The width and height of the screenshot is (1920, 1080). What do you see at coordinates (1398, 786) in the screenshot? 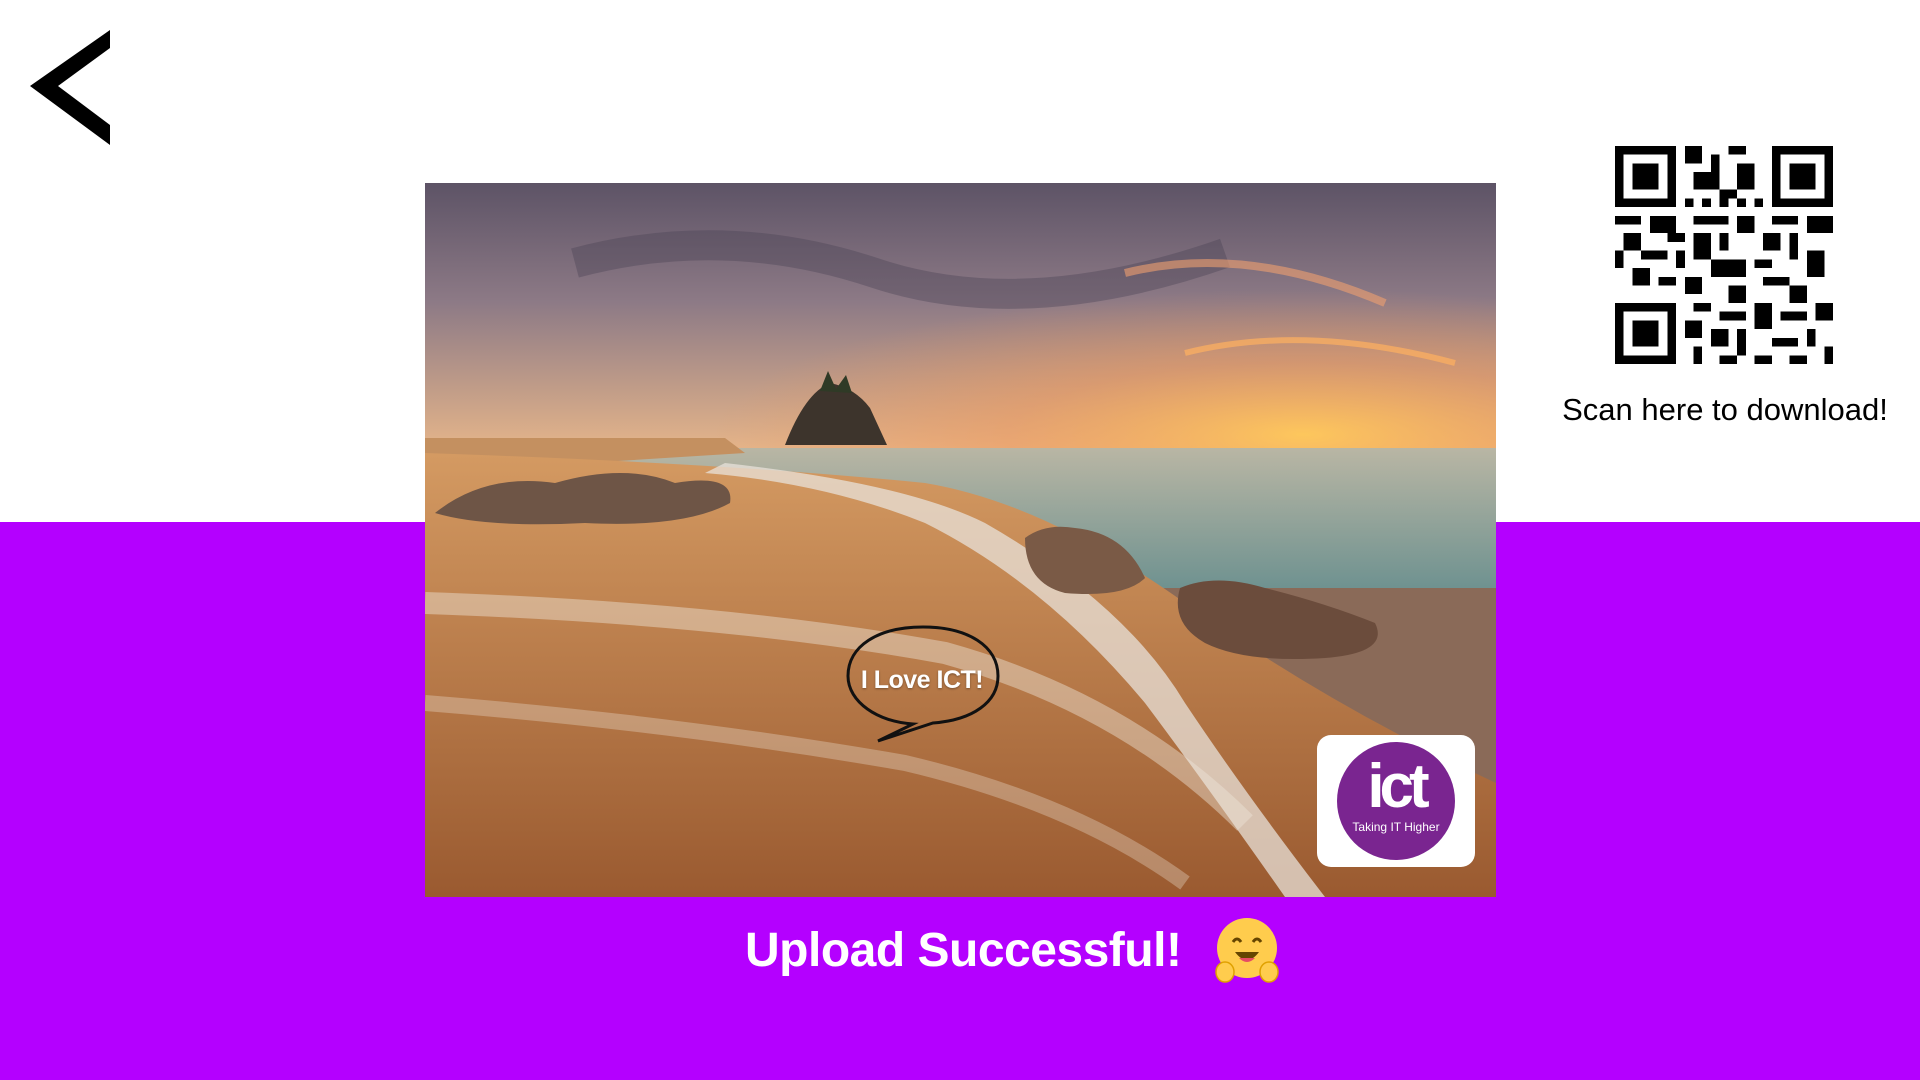
I see `ict-logo-text: ict` at bounding box center [1398, 786].